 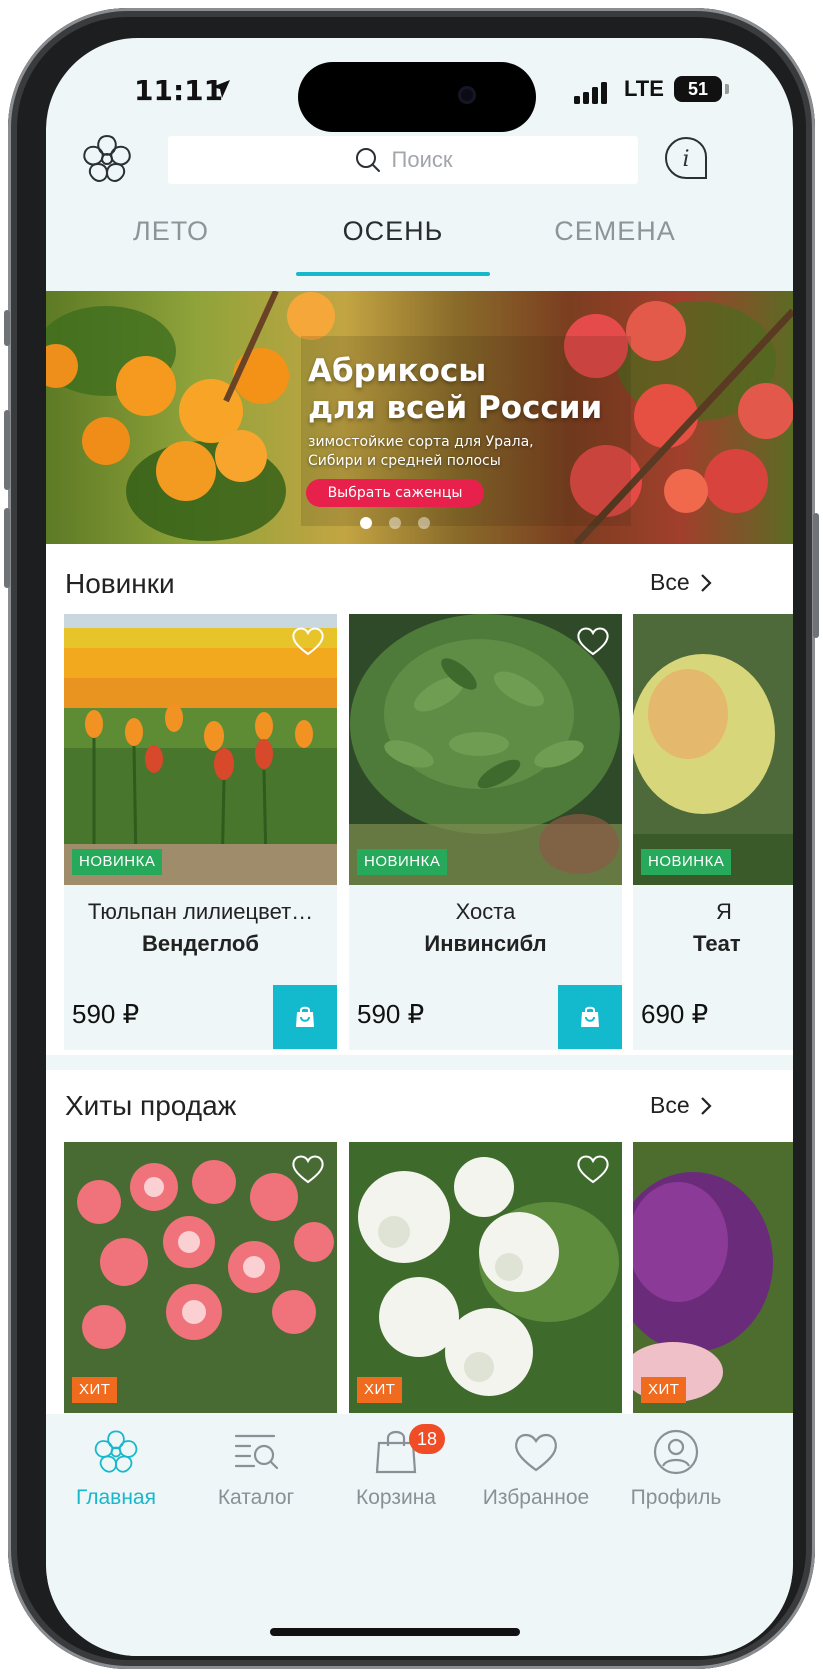 I want to click on section-hits-title: Хиты продаж, so click(x=151, y=1105).